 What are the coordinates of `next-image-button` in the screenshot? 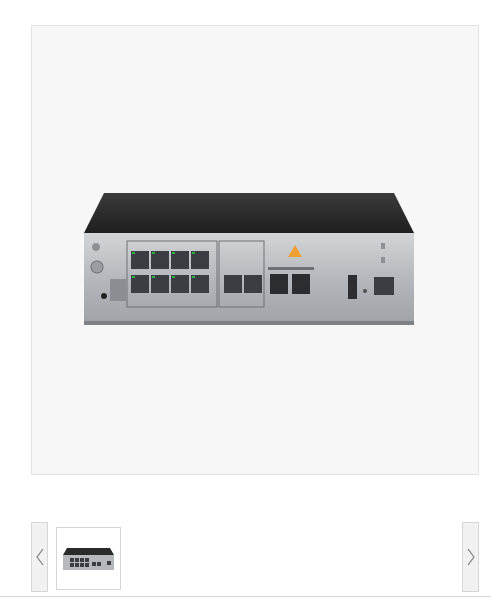 It's located at (470, 557).